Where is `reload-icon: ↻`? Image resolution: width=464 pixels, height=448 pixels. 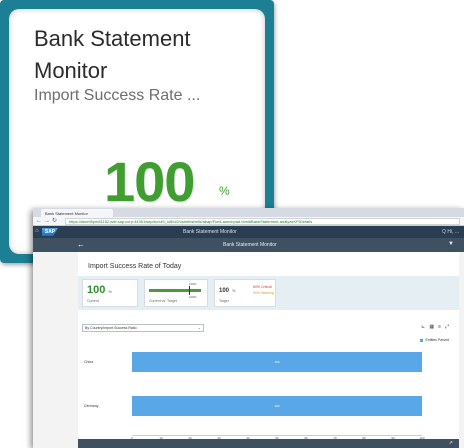 reload-icon: ↻ is located at coordinates (54, 221).